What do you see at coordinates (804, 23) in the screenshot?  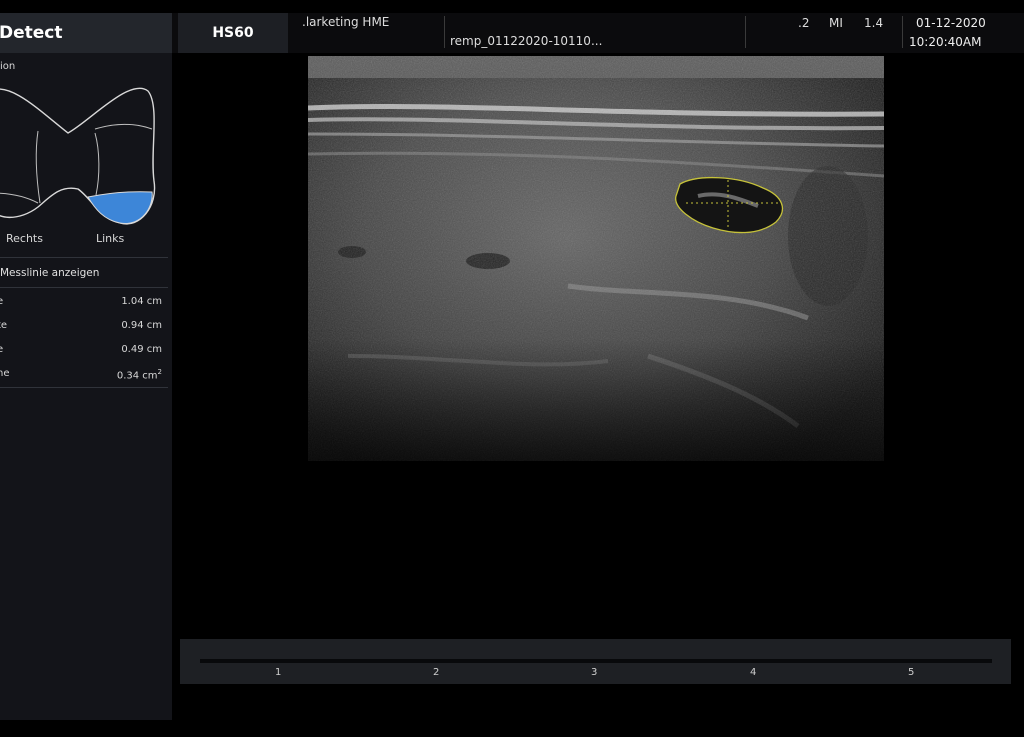 I see `metric-value: .2` at bounding box center [804, 23].